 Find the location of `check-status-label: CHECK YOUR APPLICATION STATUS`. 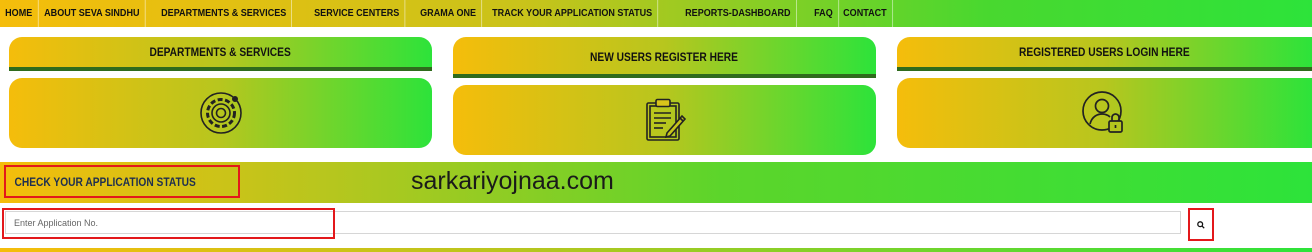

check-status-label: CHECK YOUR APPLICATION STATUS is located at coordinates (105, 181).